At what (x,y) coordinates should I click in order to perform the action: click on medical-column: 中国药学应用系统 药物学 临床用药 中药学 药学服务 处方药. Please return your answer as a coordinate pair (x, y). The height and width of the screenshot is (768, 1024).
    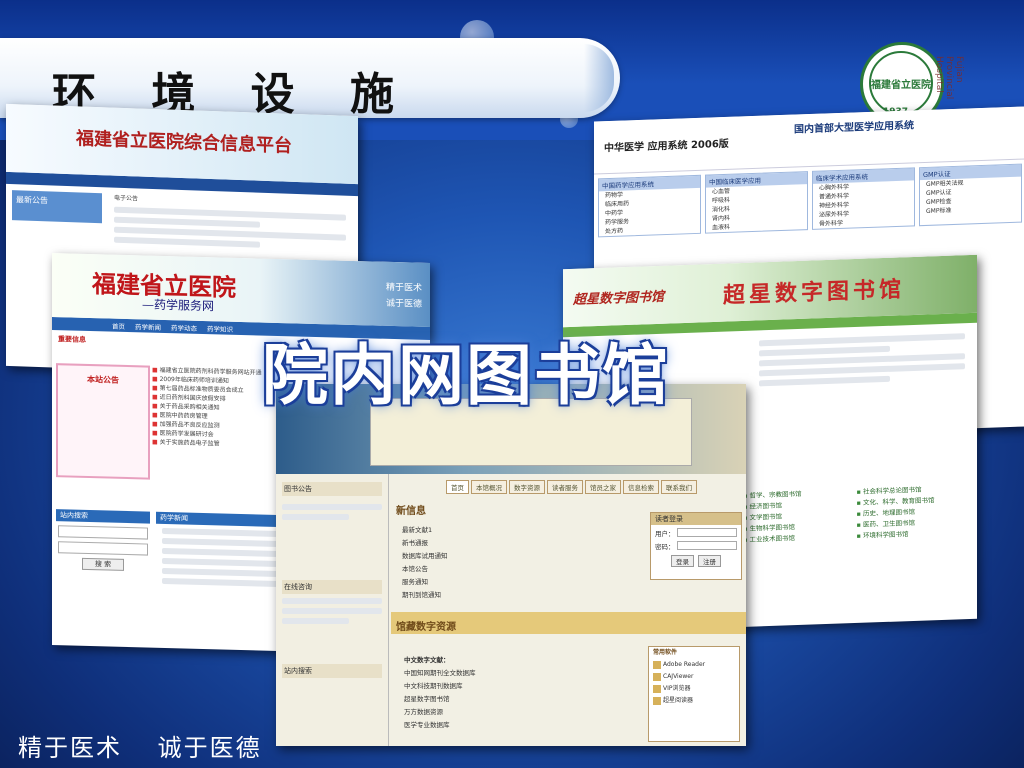
    Looking at the image, I should click on (649, 206).